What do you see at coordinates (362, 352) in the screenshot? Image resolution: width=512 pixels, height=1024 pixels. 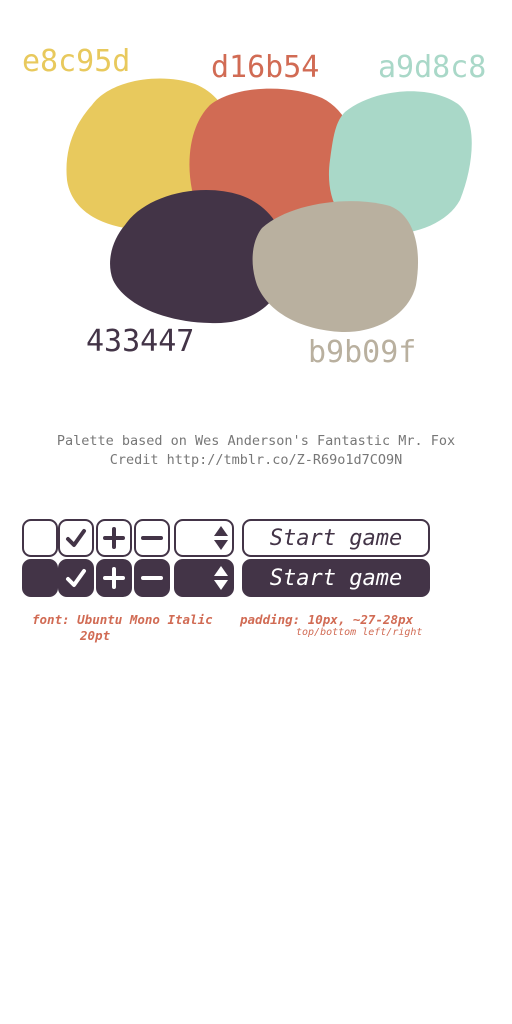 I see `taupe-hex-label: b9b09f` at bounding box center [362, 352].